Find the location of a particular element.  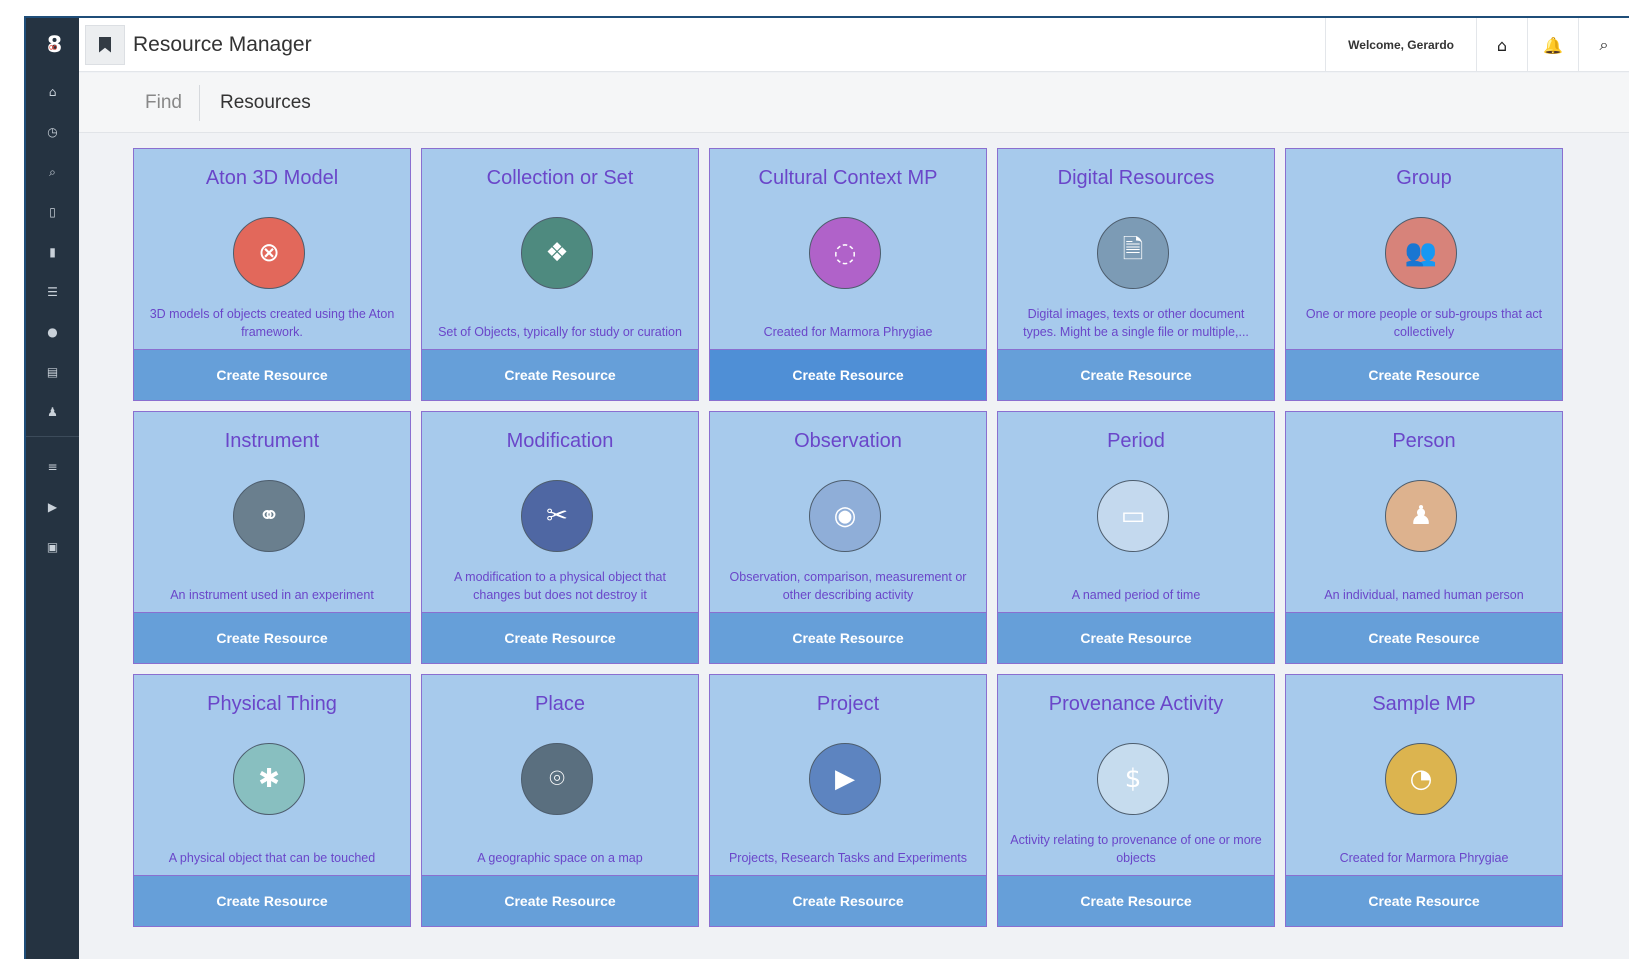

breadcrumb: Find Resources is located at coordinates (854, 103).